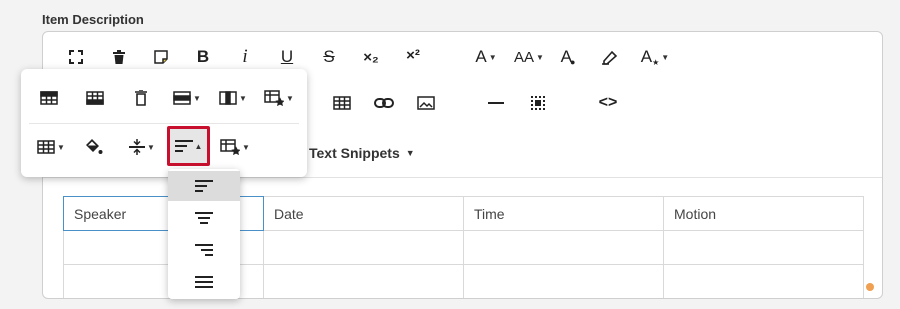 The image size is (900, 309). I want to click on font-size-icon: A ▼, so click(486, 57).